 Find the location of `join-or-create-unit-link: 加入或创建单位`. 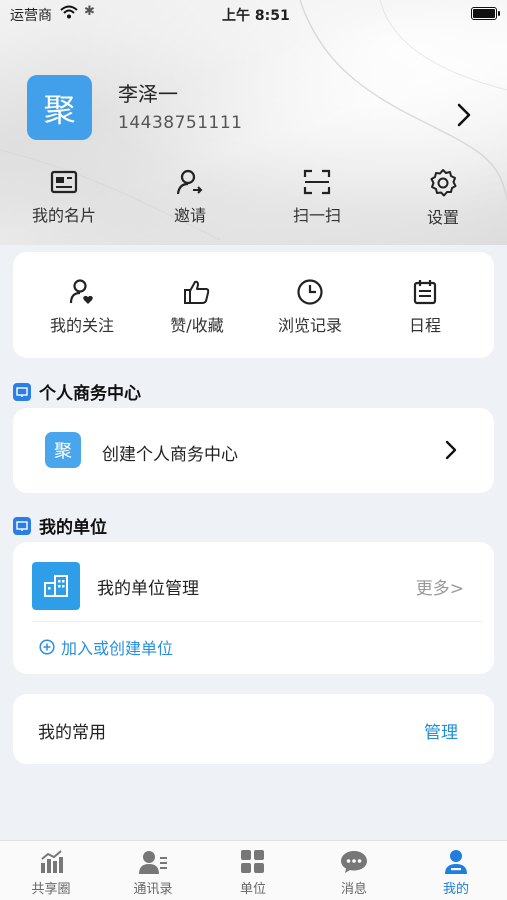

join-or-create-unit-link: 加入或创建单位 is located at coordinates (106, 647).